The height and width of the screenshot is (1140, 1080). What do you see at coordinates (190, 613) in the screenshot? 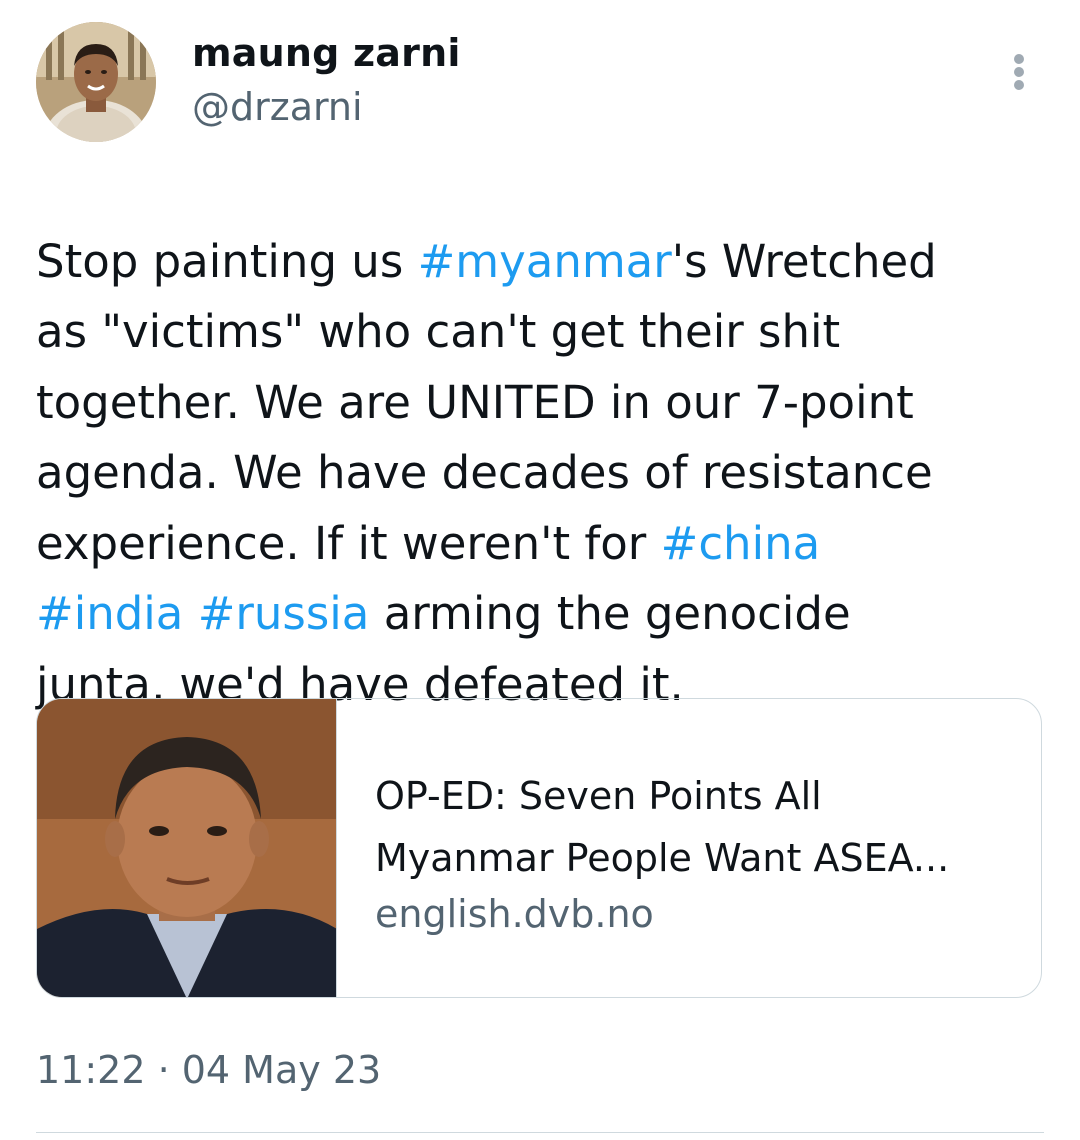
I see `tweet-text-segment` at bounding box center [190, 613].